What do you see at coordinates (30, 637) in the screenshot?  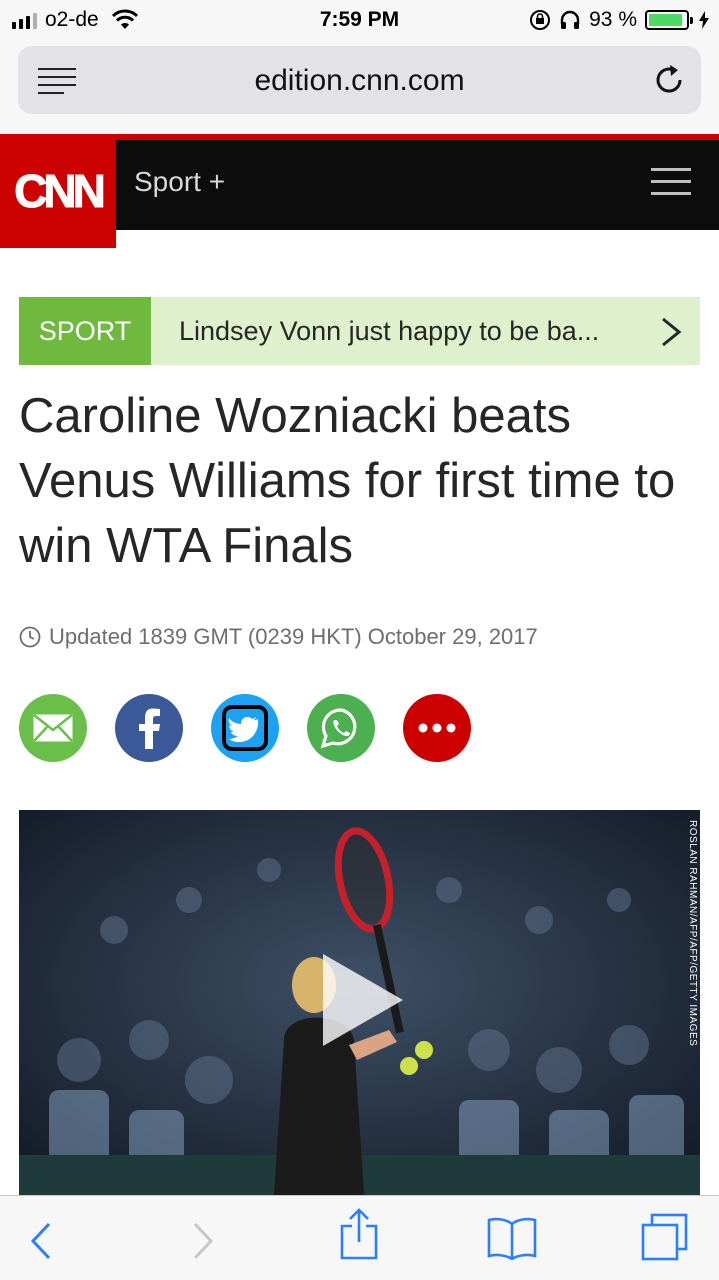 I see `clock-icon` at bounding box center [30, 637].